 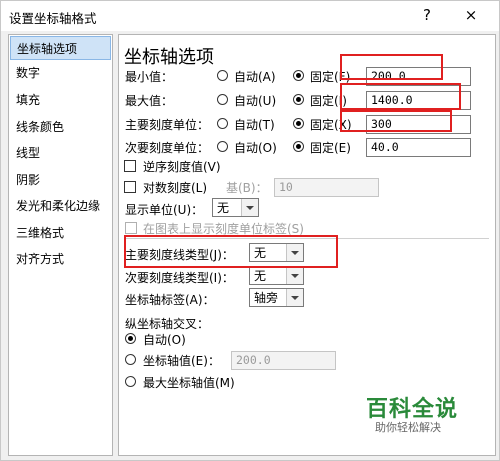 What do you see at coordinates (223, 208) in the screenshot?
I see `display-units-value: 无` at bounding box center [223, 208].